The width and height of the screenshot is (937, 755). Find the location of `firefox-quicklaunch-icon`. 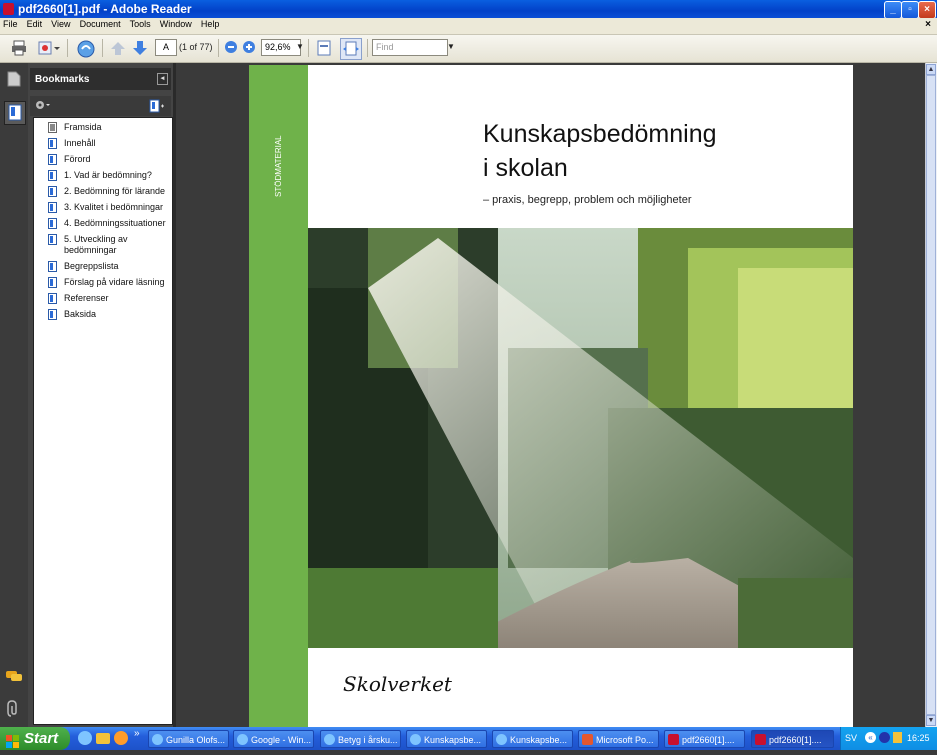

firefox-quicklaunch-icon is located at coordinates (121, 738).